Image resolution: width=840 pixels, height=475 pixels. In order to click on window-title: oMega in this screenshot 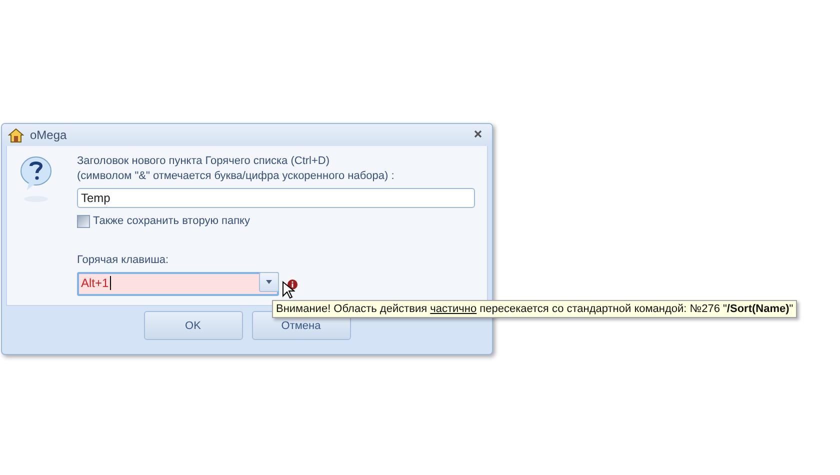, I will do `click(49, 135)`.